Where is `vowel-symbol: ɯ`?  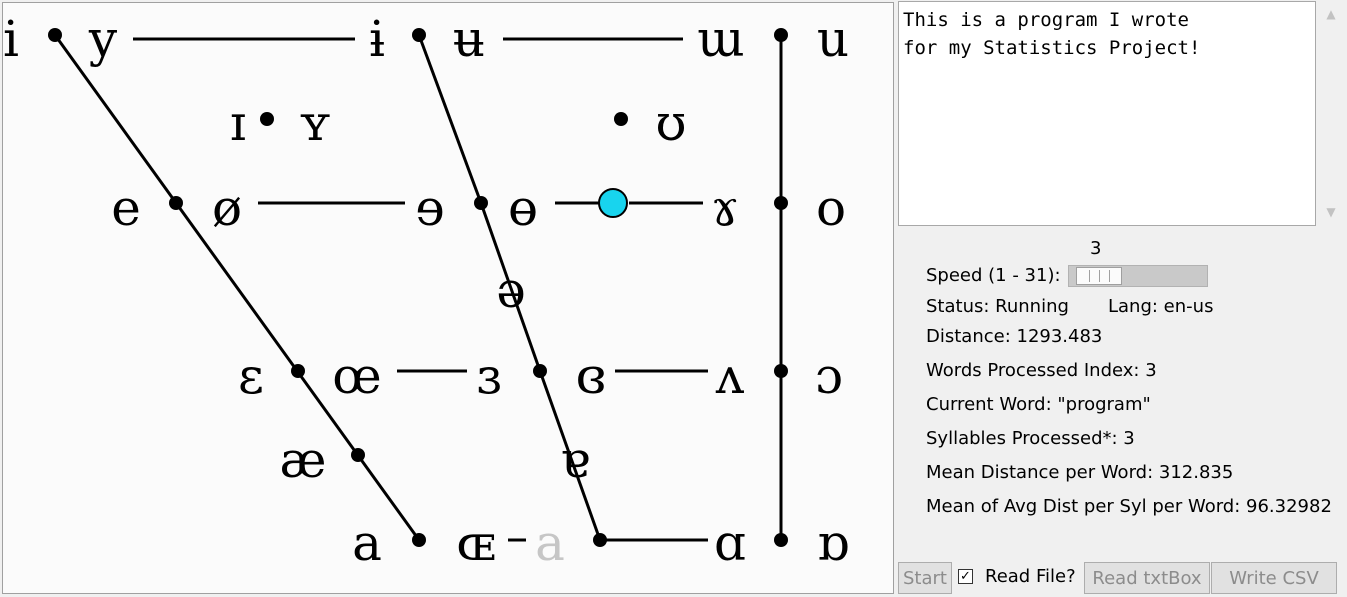 vowel-symbol: ɯ is located at coordinates (720, 39).